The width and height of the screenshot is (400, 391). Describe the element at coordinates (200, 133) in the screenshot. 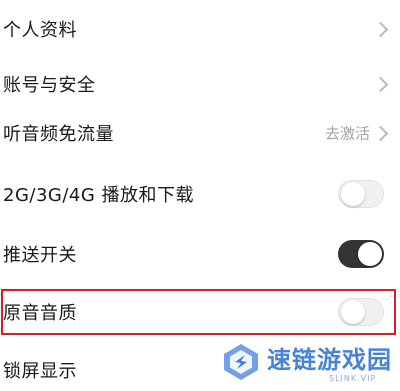

I see `settings-item-free-data: 听音频免流量 去激活` at that location.